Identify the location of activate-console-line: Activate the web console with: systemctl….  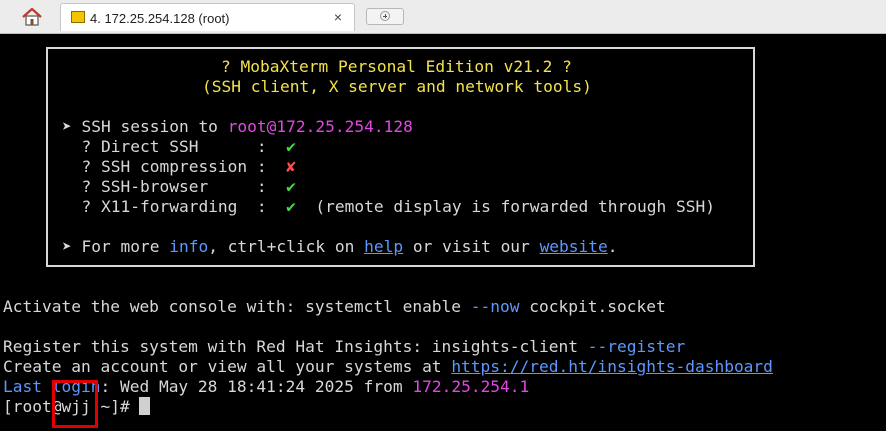
(334, 307).